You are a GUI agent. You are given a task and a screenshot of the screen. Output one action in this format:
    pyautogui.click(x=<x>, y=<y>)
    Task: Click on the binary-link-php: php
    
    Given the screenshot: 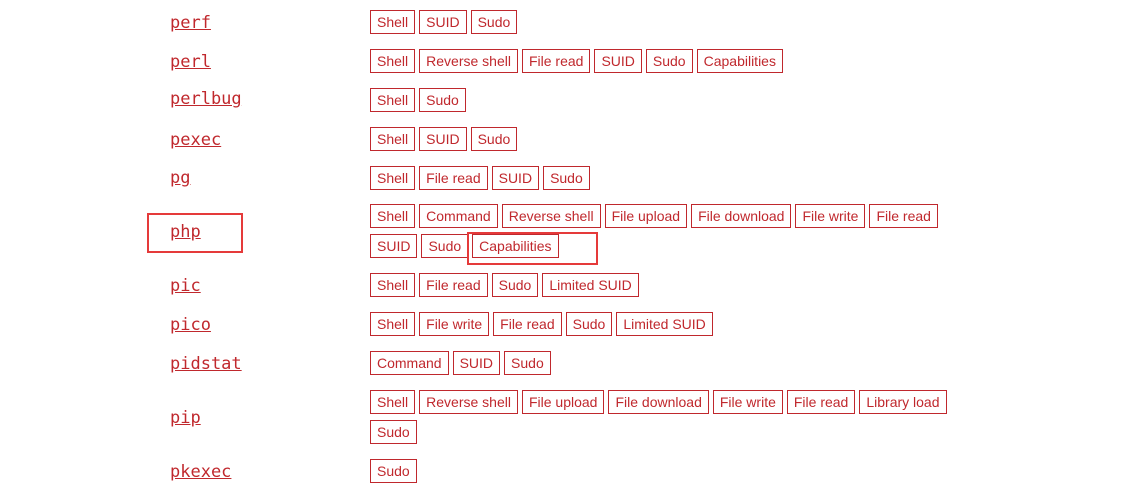 What is the action you would take?
    pyautogui.click(x=185, y=232)
    